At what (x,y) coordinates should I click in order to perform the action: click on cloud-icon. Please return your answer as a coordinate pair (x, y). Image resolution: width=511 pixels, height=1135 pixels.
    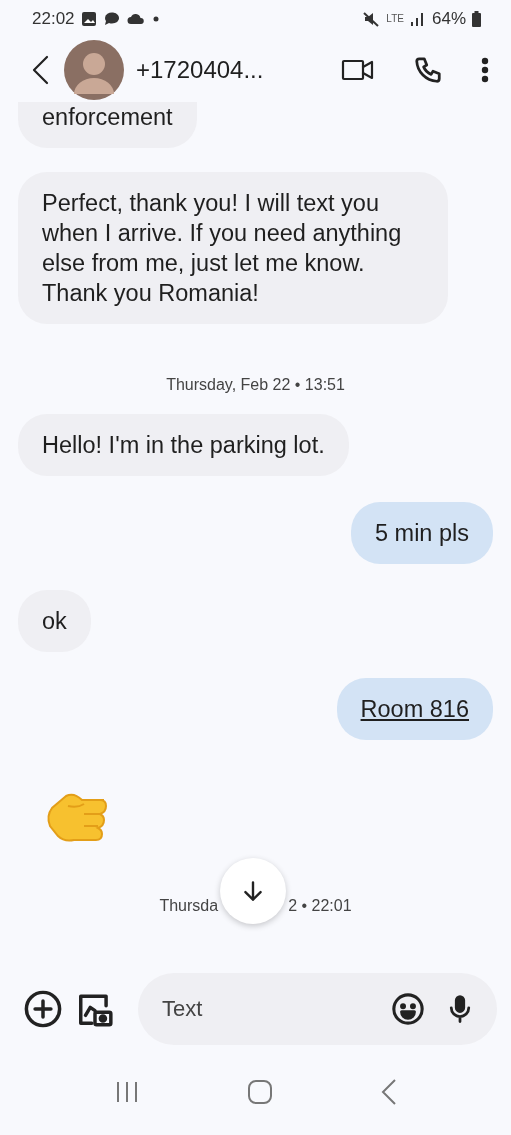
    Looking at the image, I should click on (135, 19).